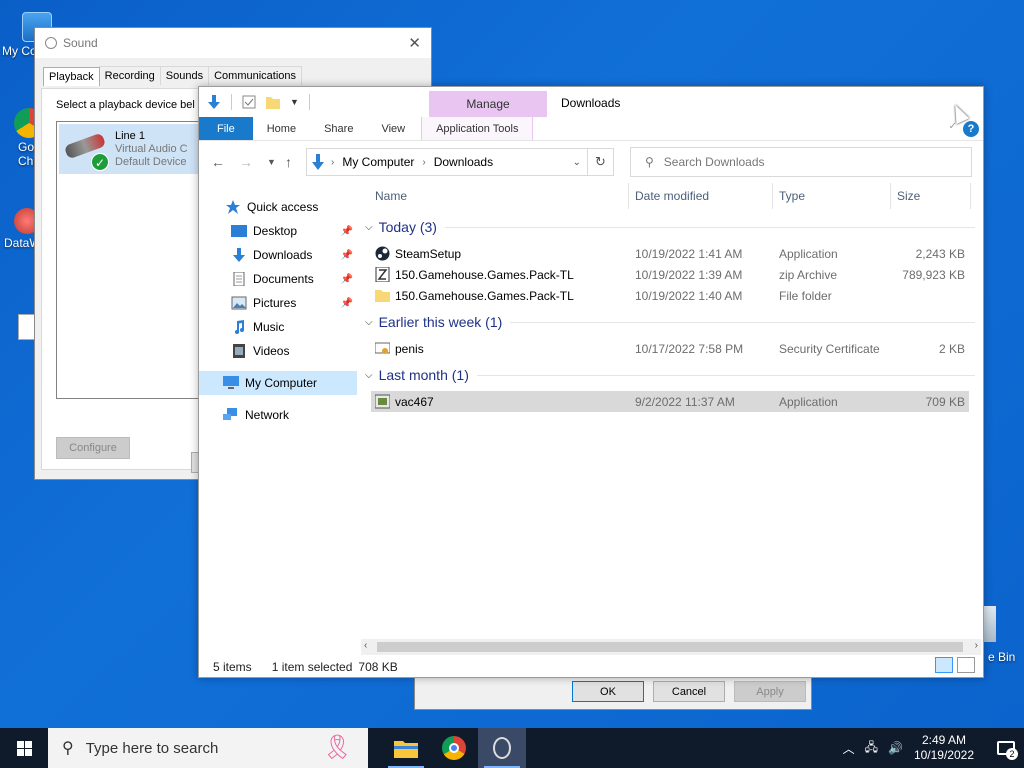 The image size is (1024, 768). Describe the element at coordinates (670, 227) in the screenshot. I see `group-header-today: ⌵ Today (3)` at that location.